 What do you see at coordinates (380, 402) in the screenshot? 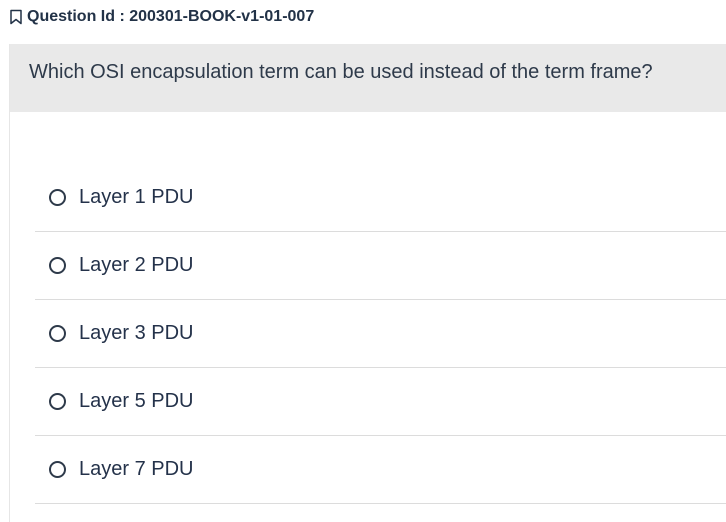
I see `answer-option: Layer 5 PDU` at bounding box center [380, 402].